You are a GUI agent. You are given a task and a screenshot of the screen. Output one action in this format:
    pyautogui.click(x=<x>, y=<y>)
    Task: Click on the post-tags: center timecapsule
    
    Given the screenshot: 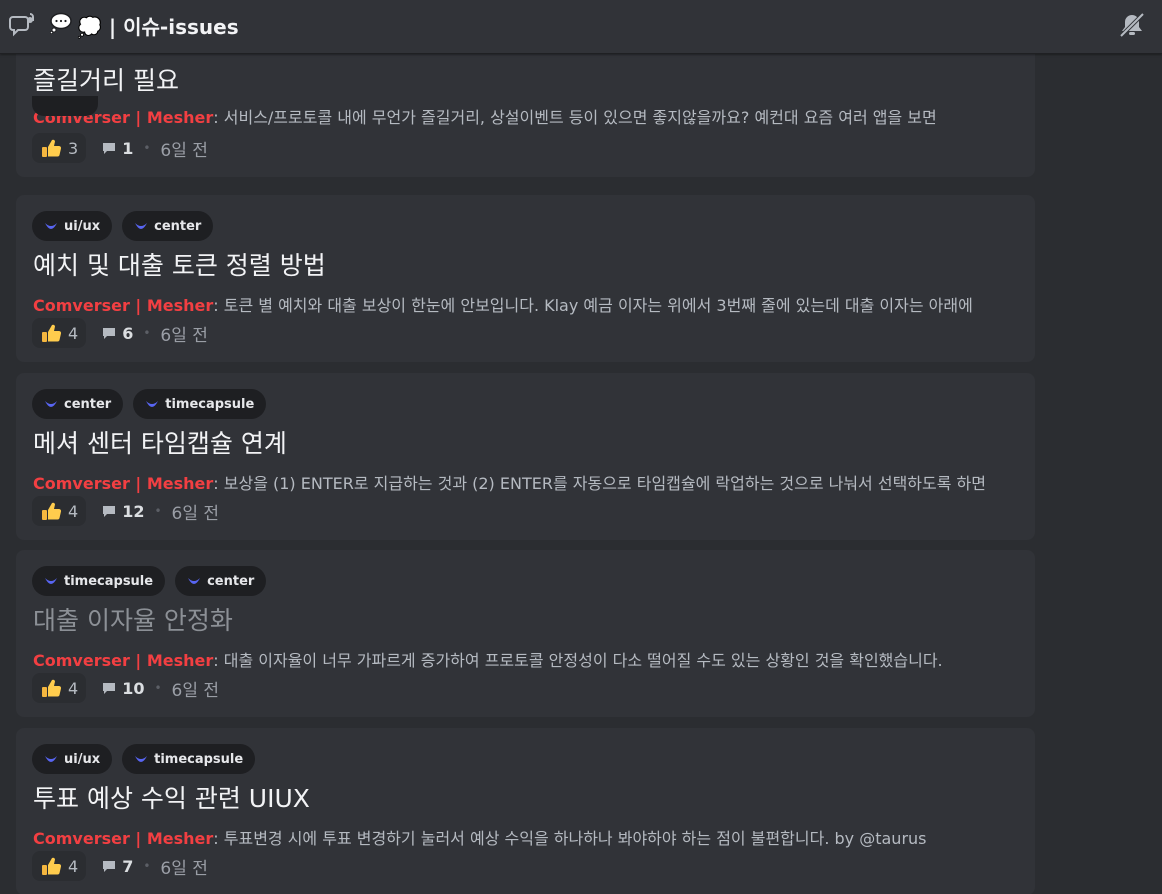 What is the action you would take?
    pyautogui.click(x=149, y=404)
    